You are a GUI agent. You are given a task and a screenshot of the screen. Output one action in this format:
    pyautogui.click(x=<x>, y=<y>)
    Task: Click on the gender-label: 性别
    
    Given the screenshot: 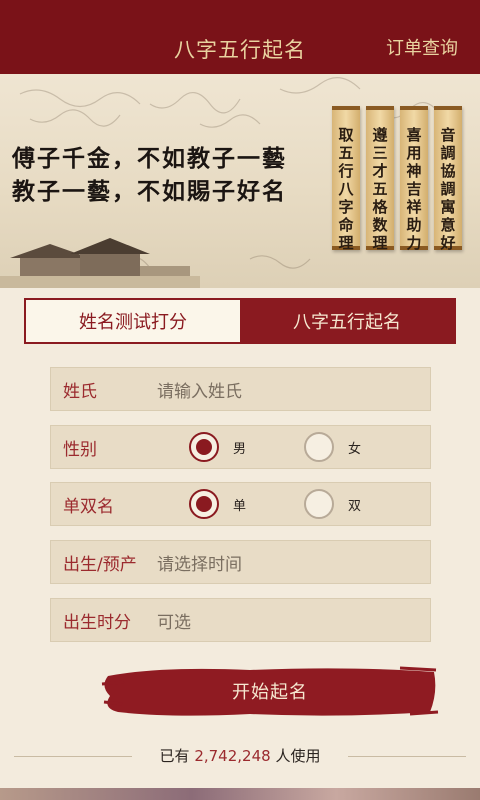 What is the action you would take?
    pyautogui.click(x=80, y=449)
    